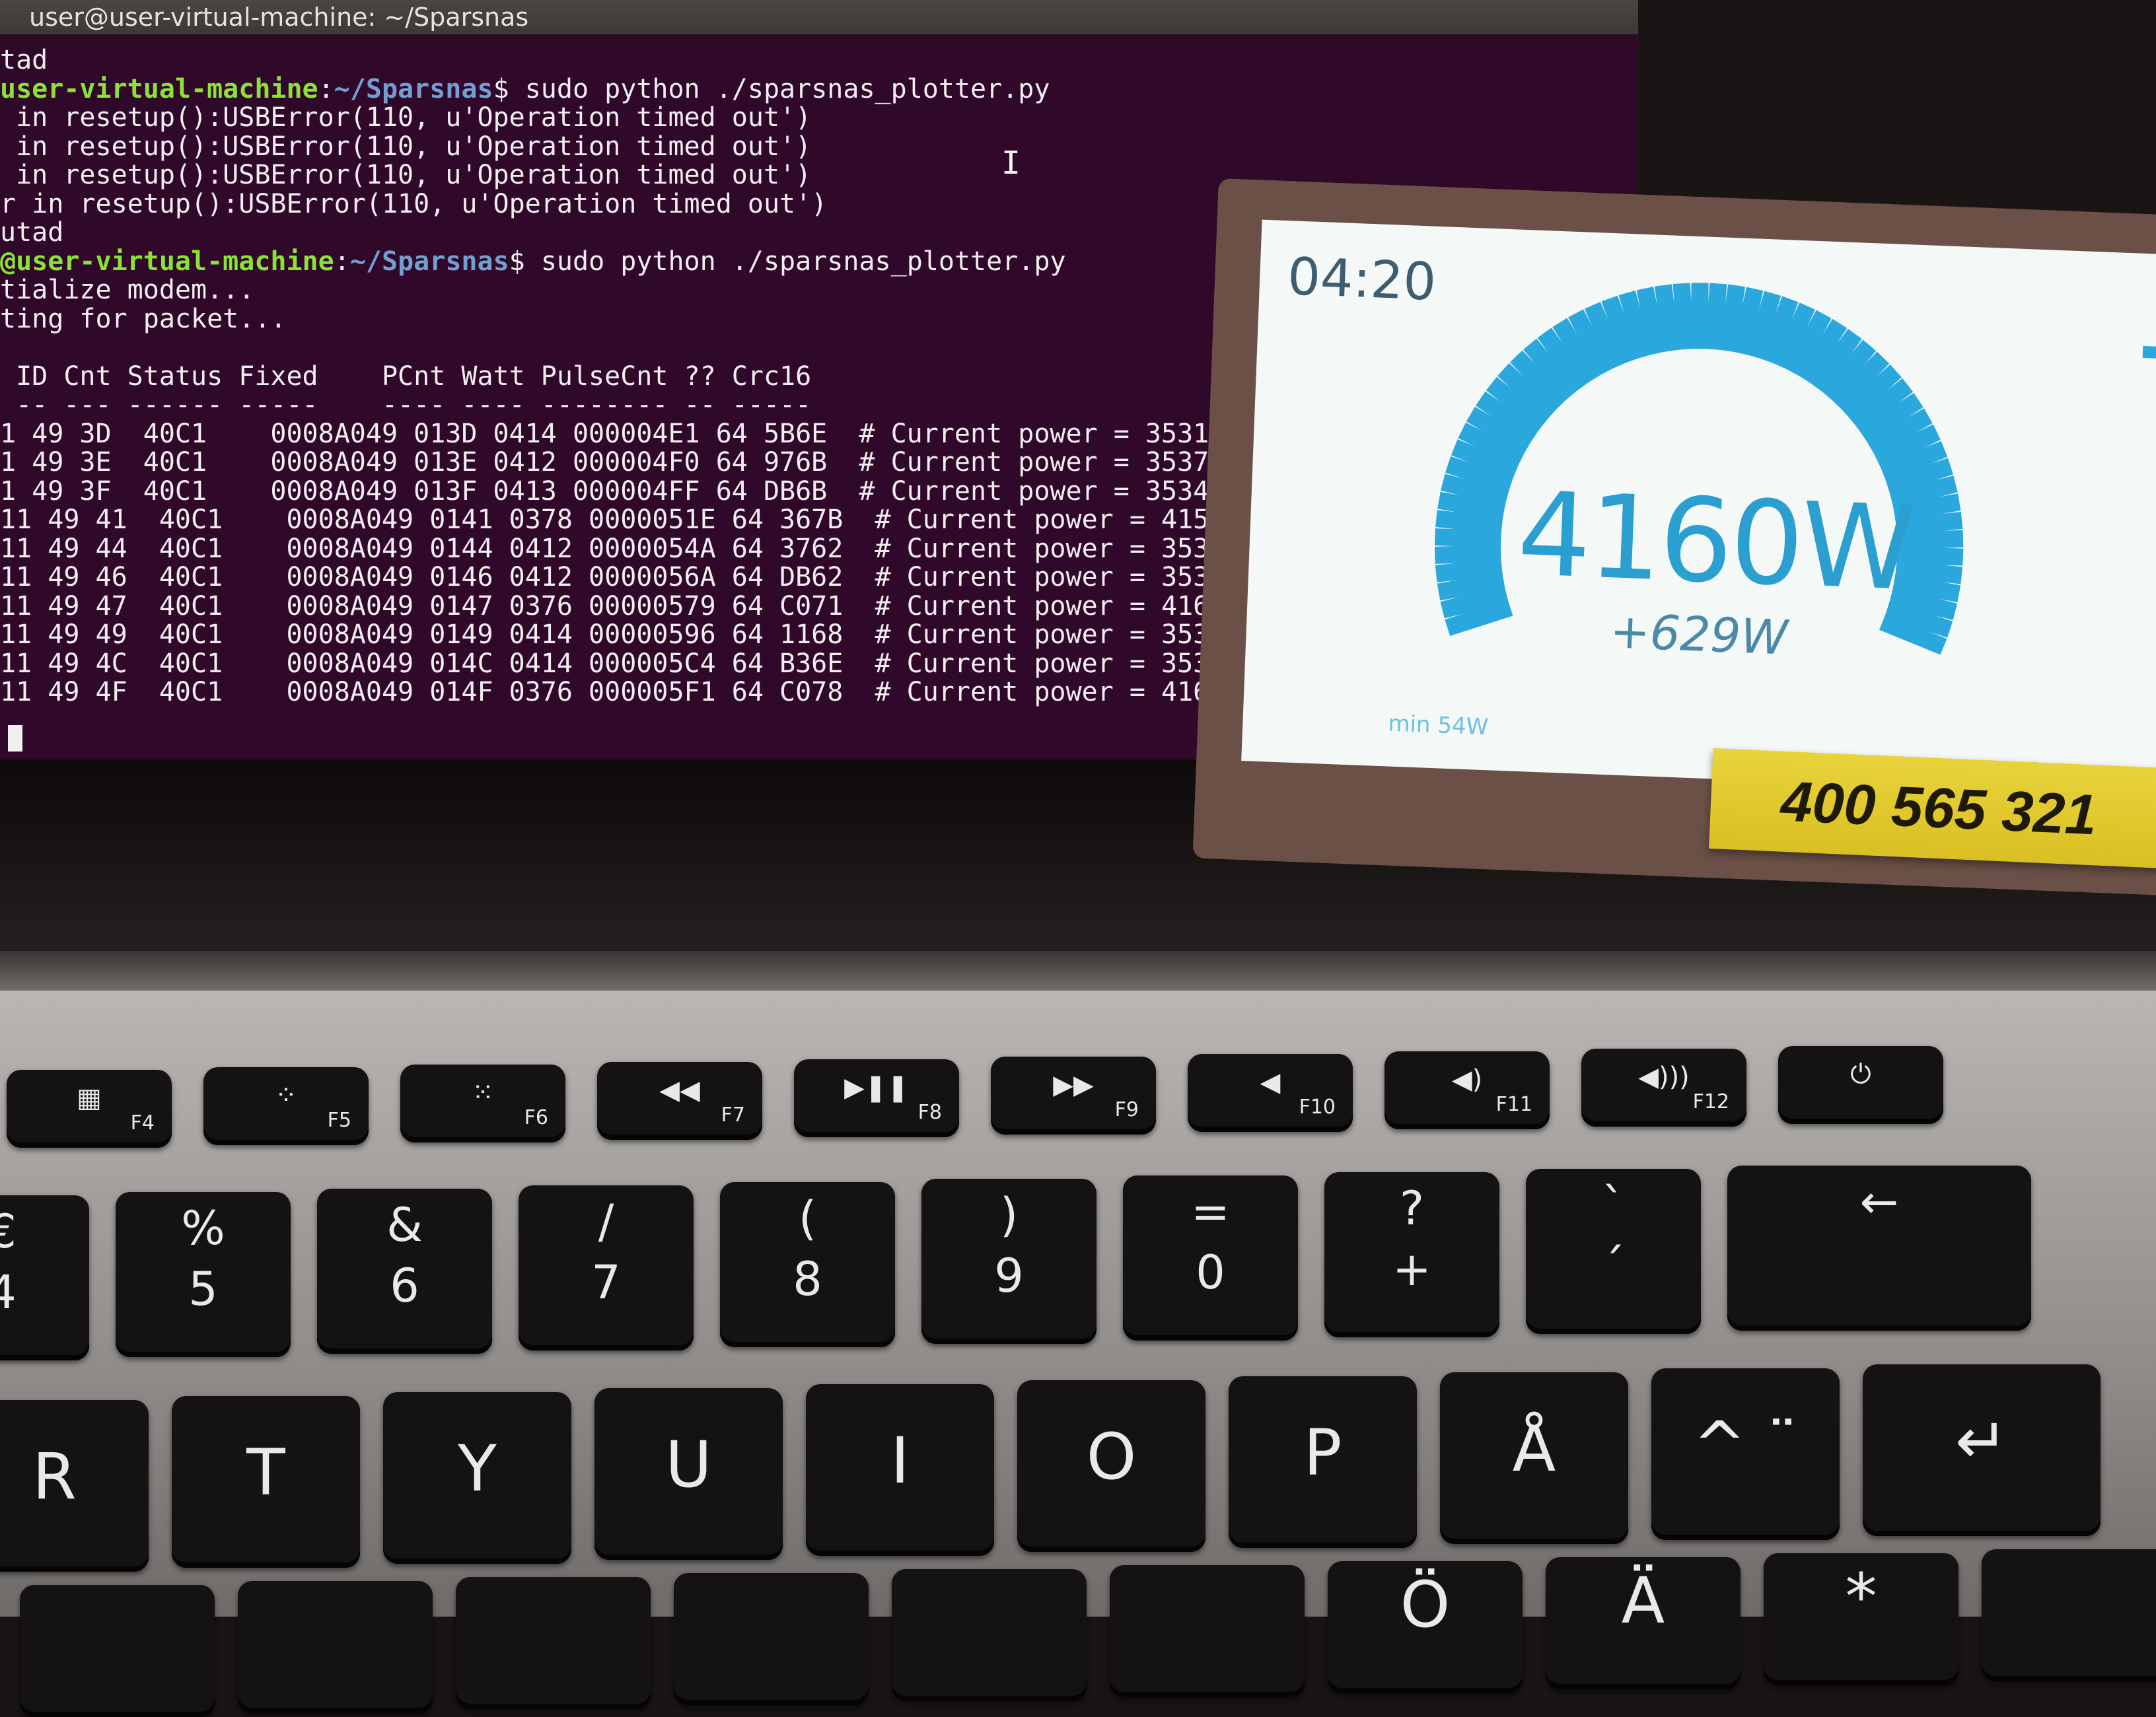 The width and height of the screenshot is (2156, 1717). I want to click on key-f10: ◀ F10, so click(1270, 1093).